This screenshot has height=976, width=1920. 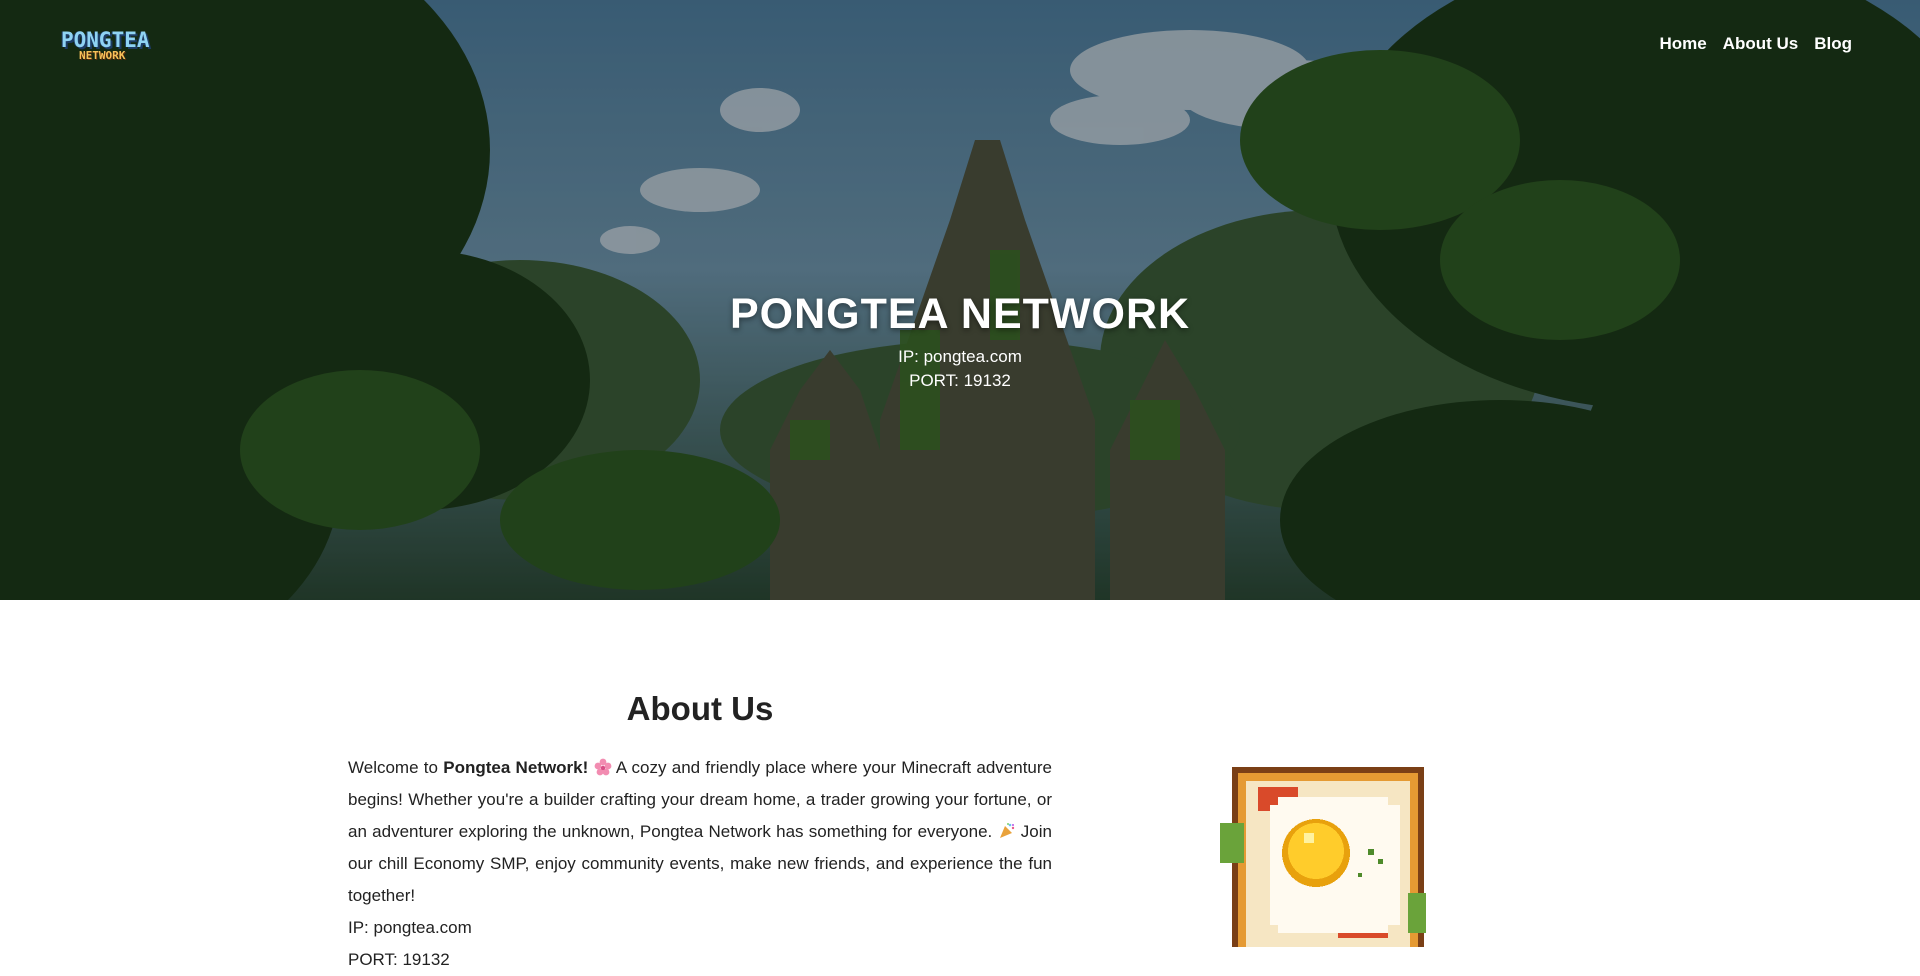 I want to click on nav-about-link: About Us, so click(x=1761, y=44).